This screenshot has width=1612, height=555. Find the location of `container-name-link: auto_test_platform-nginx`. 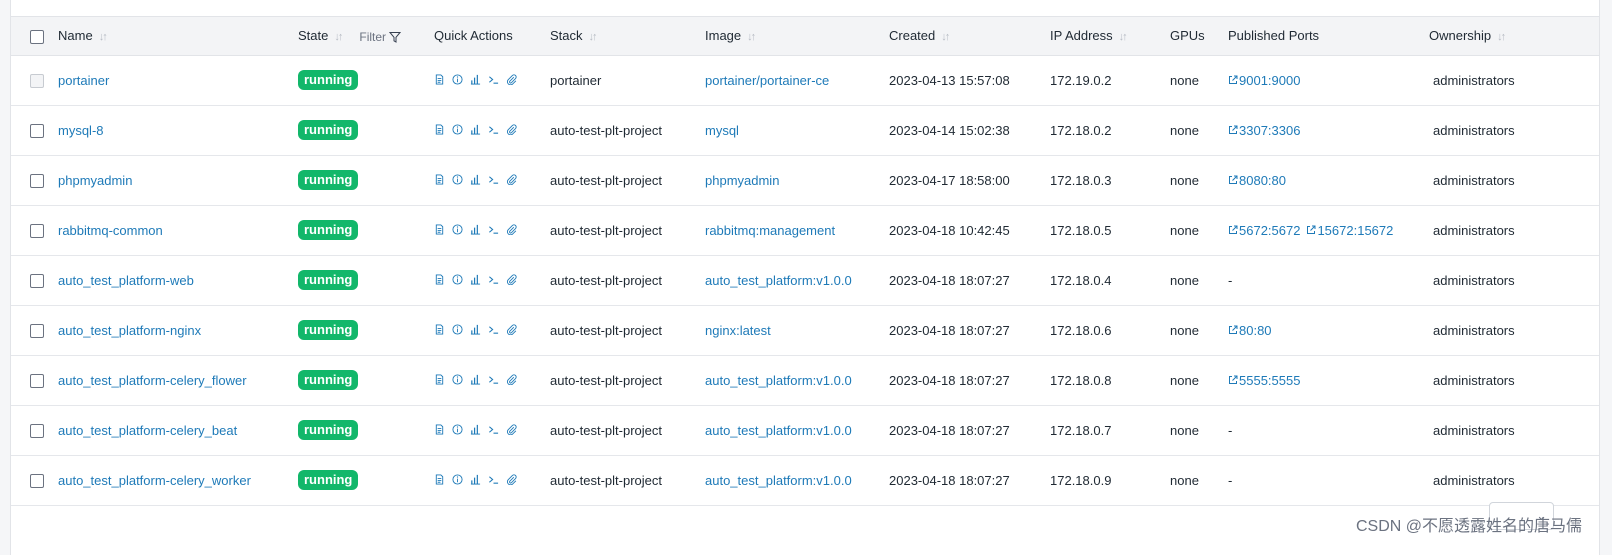

container-name-link: auto_test_platform-nginx is located at coordinates (129, 330).